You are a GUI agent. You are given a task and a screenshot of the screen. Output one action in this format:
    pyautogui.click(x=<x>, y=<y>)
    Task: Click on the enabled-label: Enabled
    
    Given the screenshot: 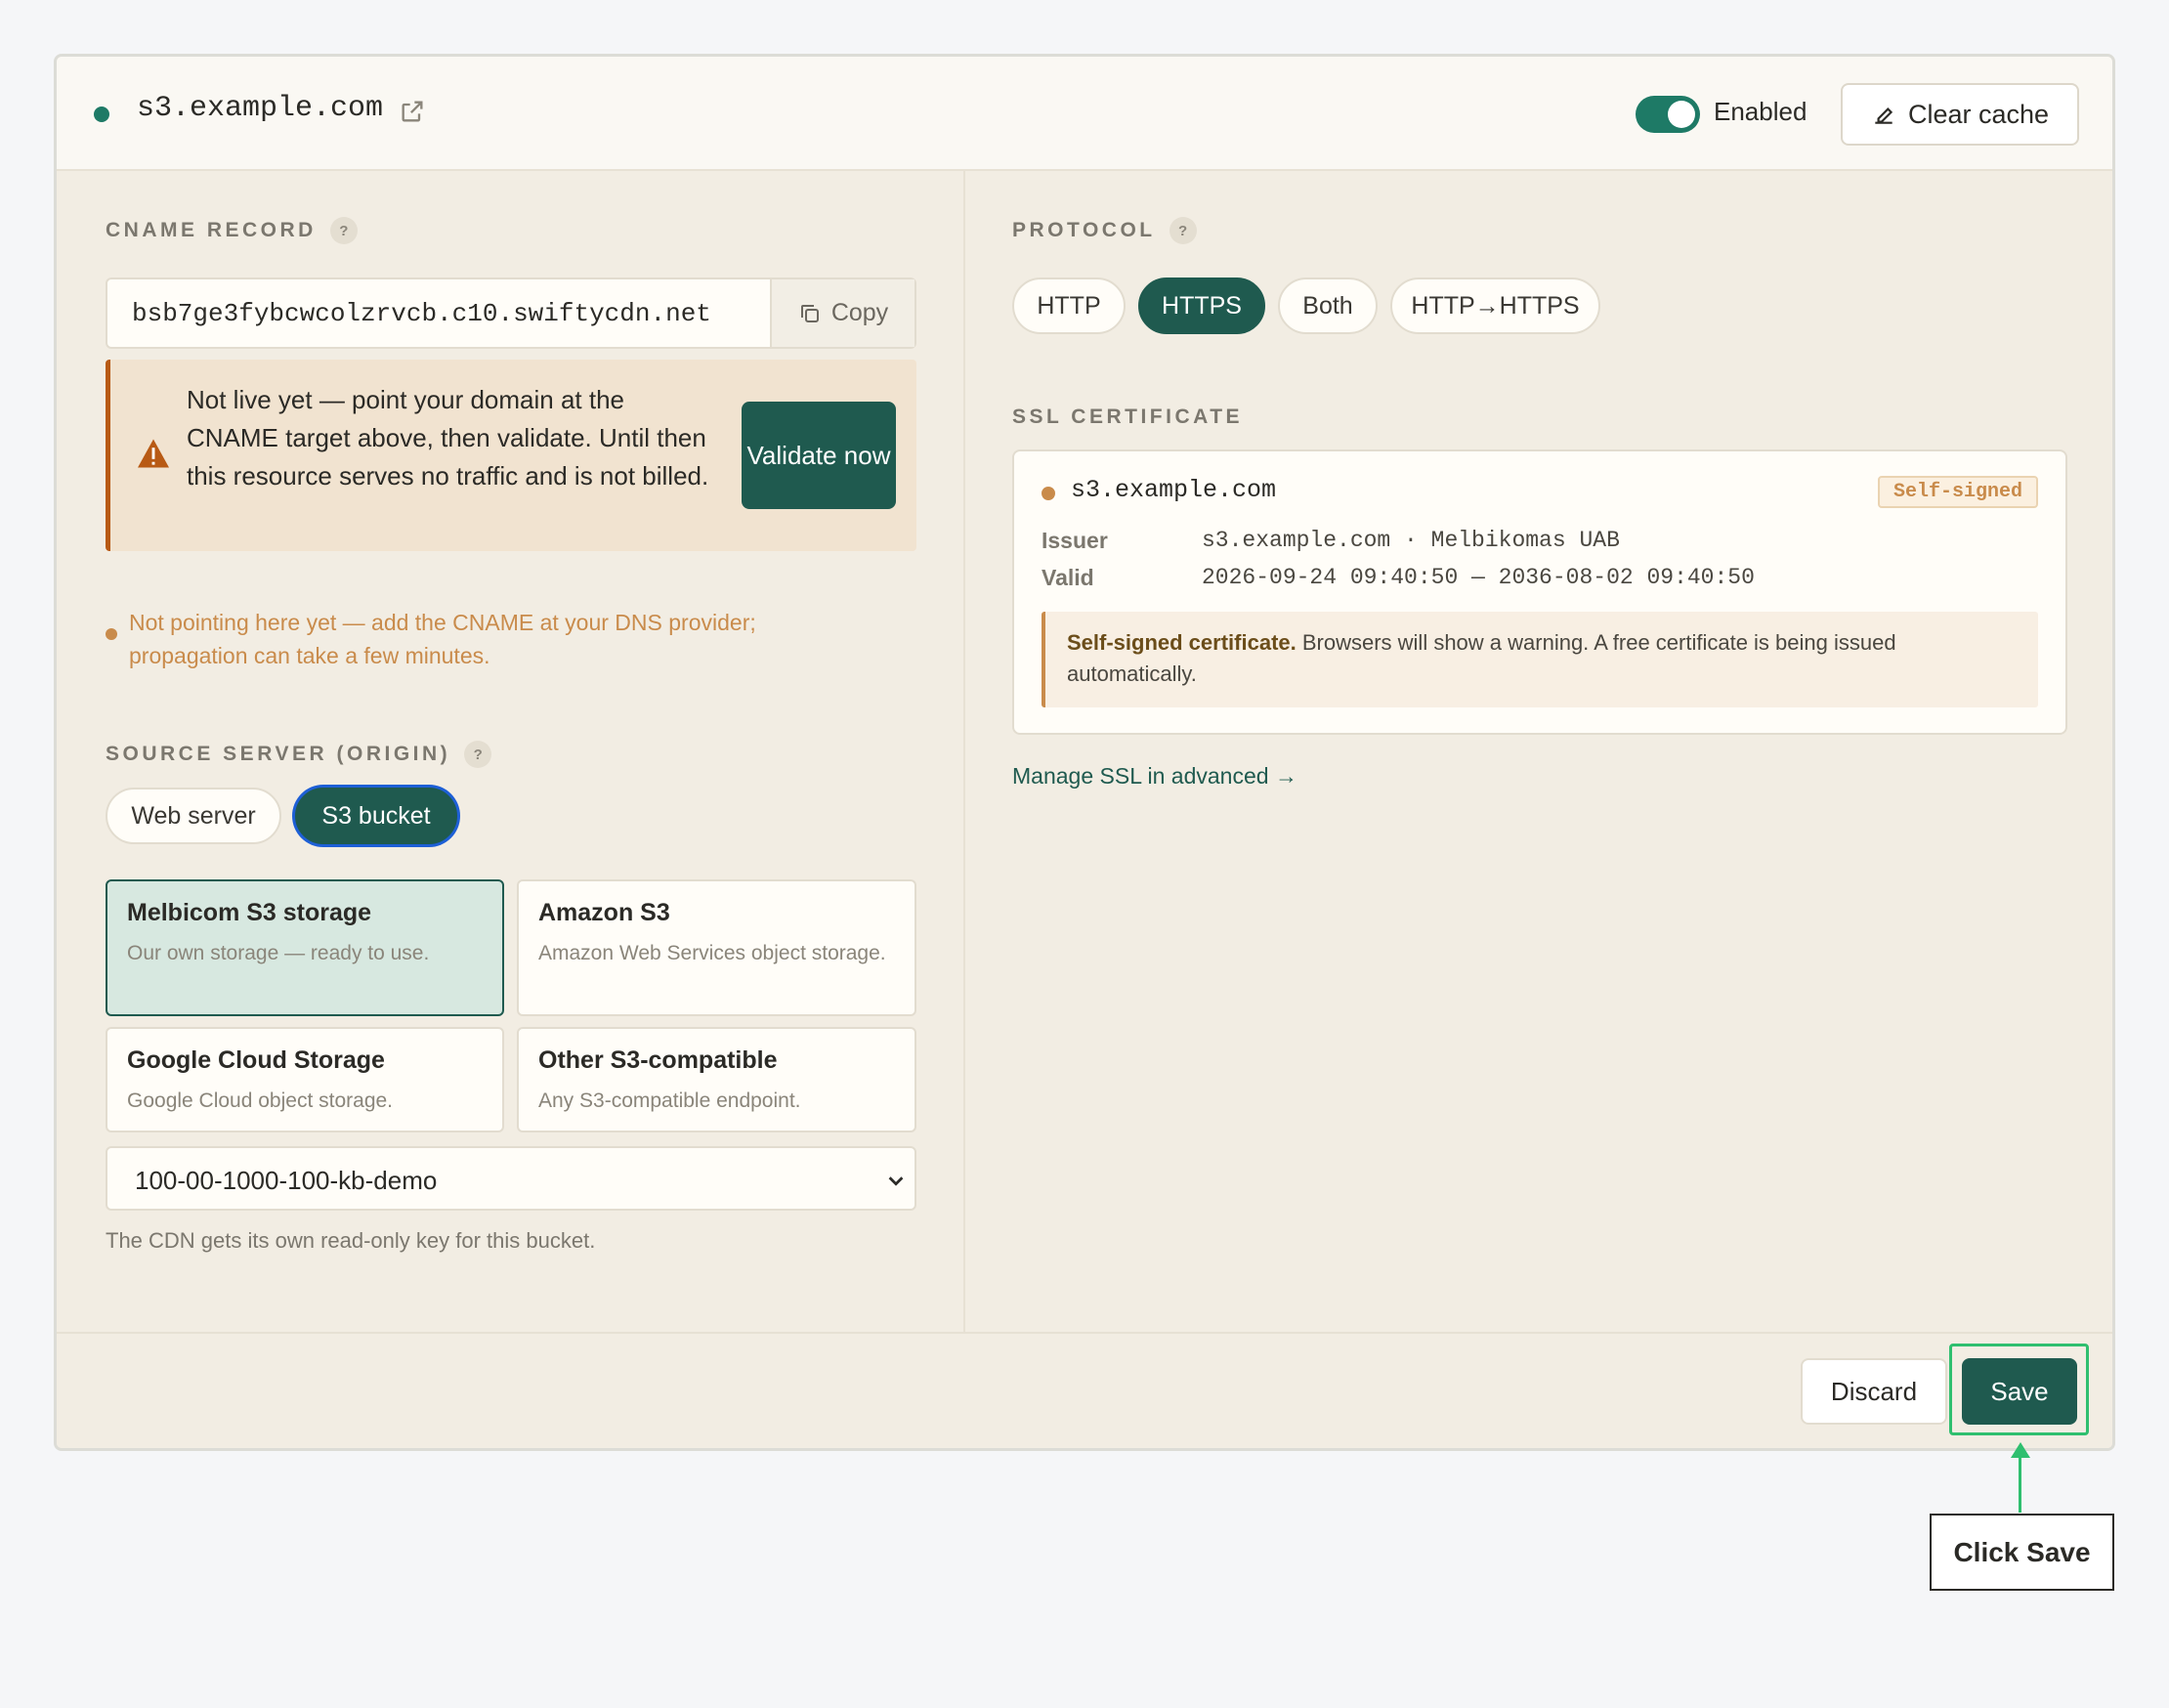 What is the action you would take?
    pyautogui.click(x=1761, y=111)
    